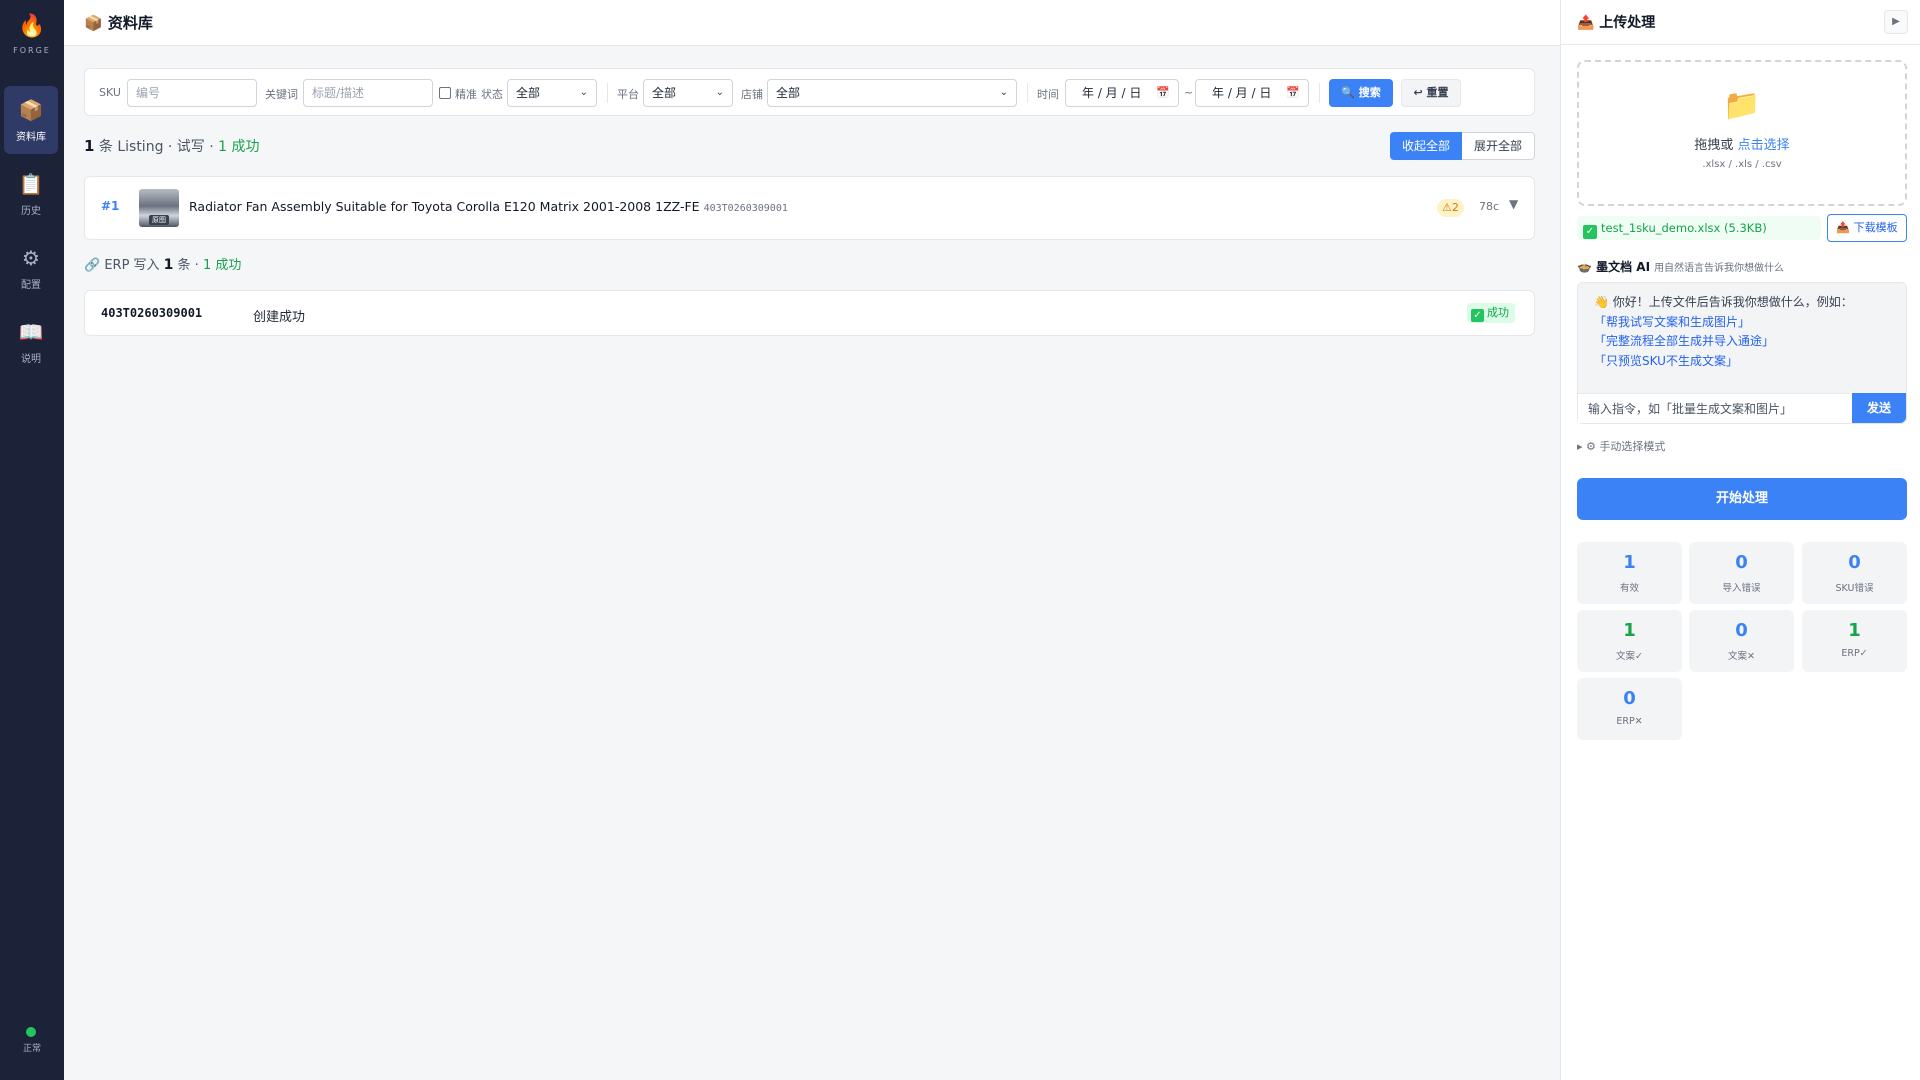  I want to click on sidebar-item-library: 📦 资料库, so click(31, 120).